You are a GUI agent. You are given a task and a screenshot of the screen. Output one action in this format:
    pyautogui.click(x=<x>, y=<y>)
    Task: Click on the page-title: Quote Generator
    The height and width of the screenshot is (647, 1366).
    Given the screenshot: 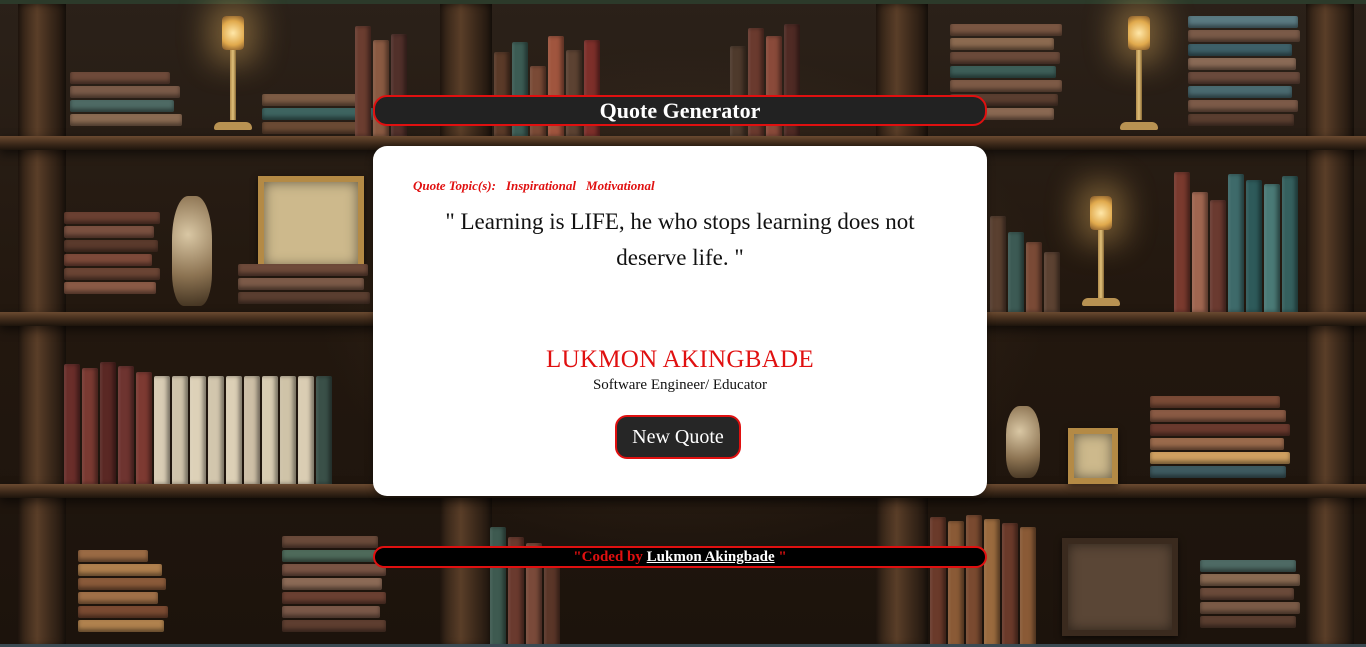 What is the action you would take?
    pyautogui.click(x=680, y=110)
    